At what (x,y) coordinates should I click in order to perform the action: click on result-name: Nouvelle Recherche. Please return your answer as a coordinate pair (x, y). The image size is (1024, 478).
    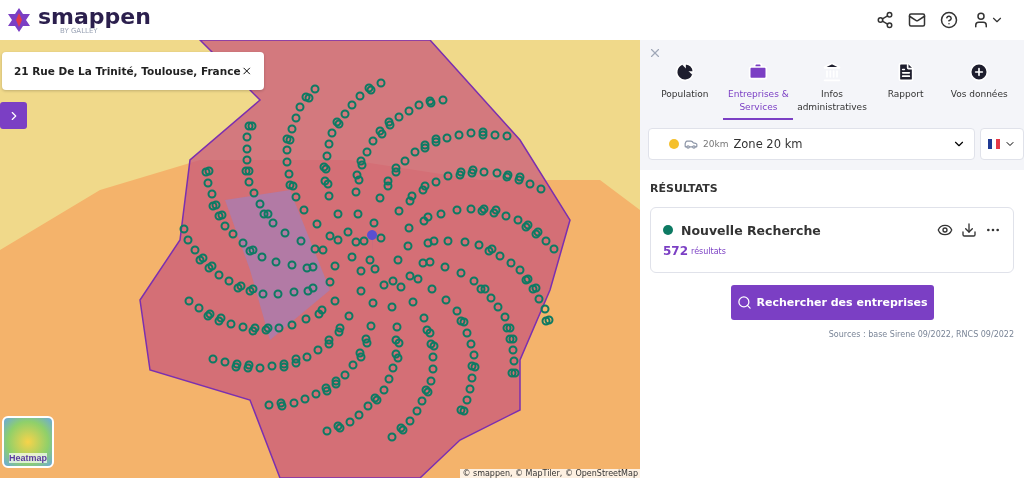
    Looking at the image, I should click on (751, 230).